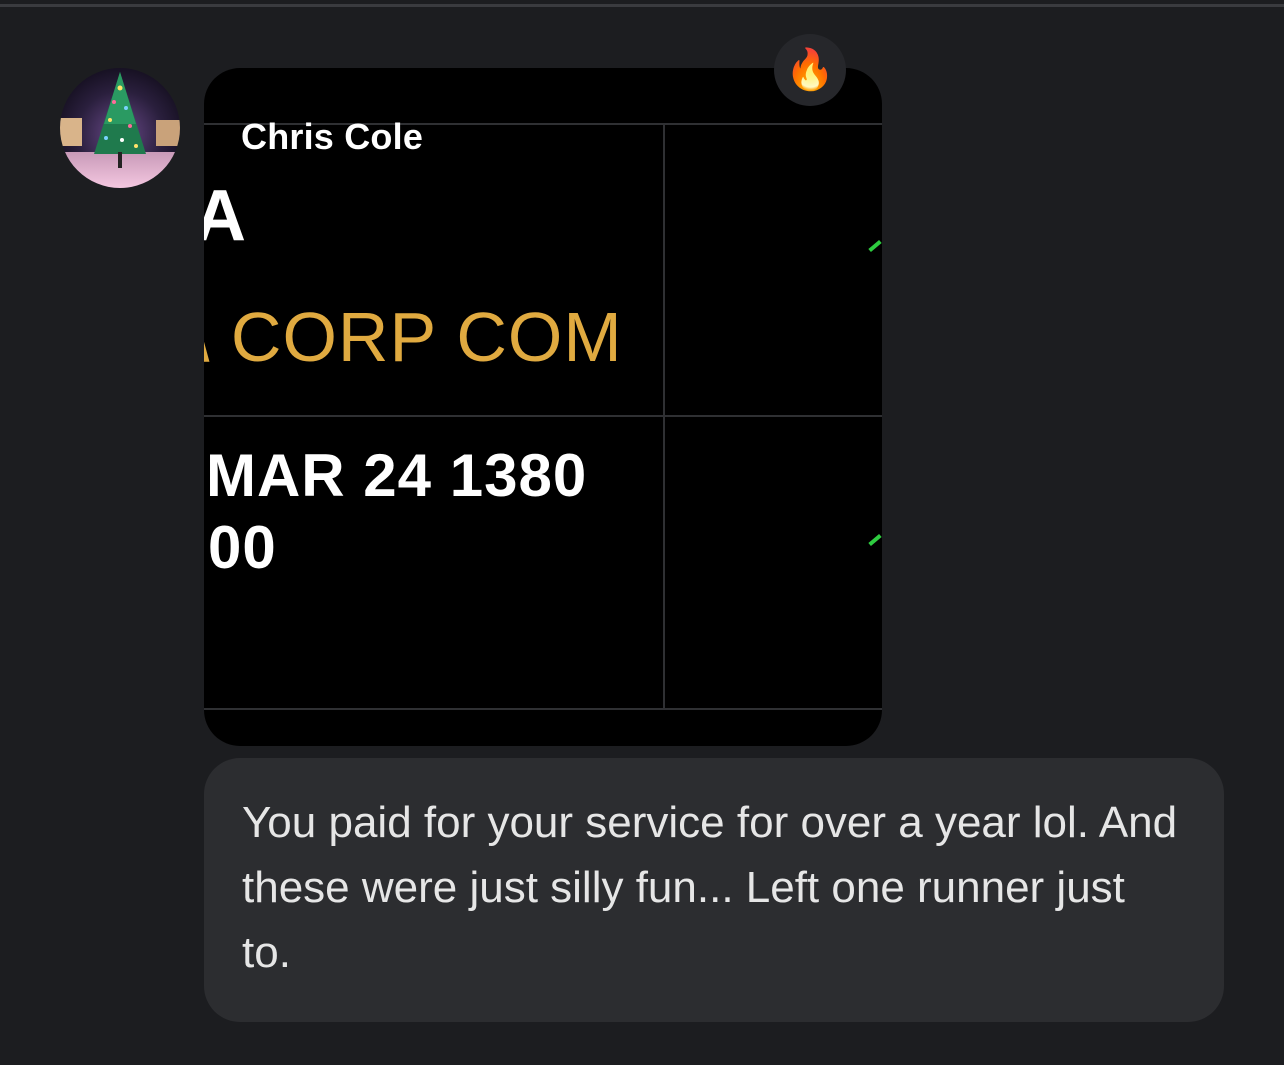 The width and height of the screenshot is (1284, 1065). Describe the element at coordinates (225, 216) in the screenshot. I see `ticker-letter: A` at that location.